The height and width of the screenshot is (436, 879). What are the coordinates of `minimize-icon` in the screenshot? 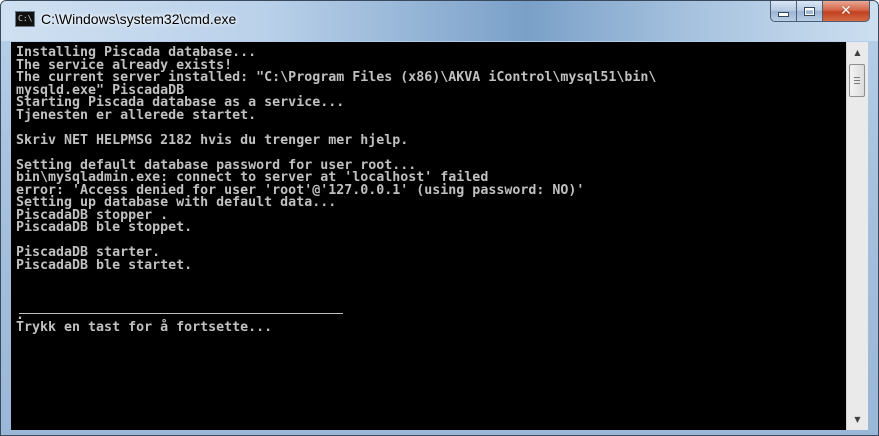 It's located at (783, 14).